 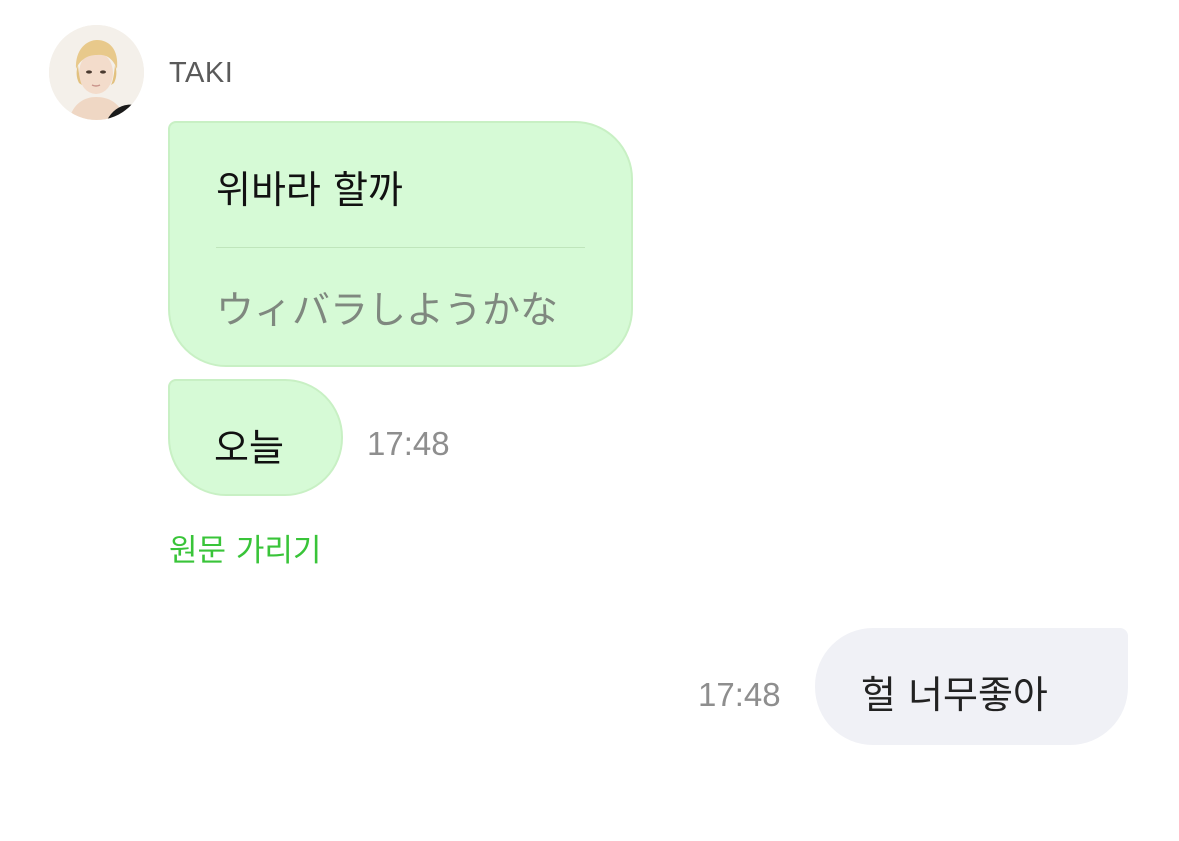 I want to click on message-bubble: 오늘, so click(x=255, y=437).